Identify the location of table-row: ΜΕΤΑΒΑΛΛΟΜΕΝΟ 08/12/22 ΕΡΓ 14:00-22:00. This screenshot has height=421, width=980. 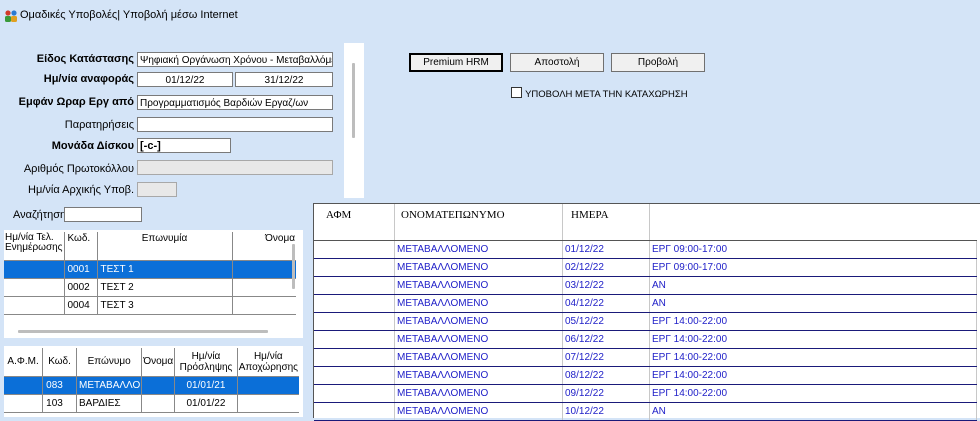
(645, 375).